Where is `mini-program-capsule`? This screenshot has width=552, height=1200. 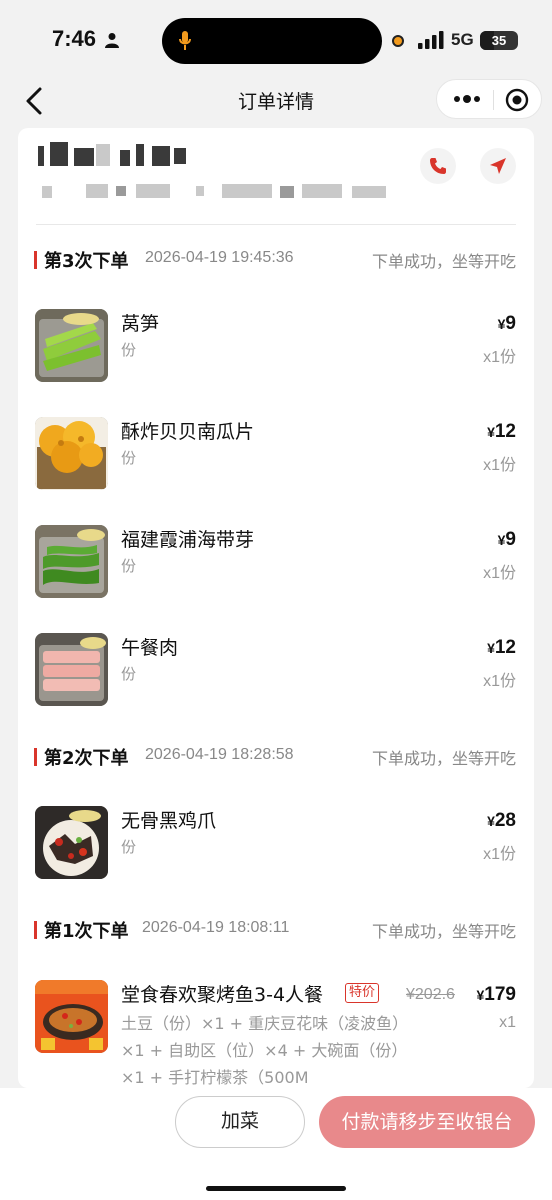
mini-program-capsule is located at coordinates (489, 99).